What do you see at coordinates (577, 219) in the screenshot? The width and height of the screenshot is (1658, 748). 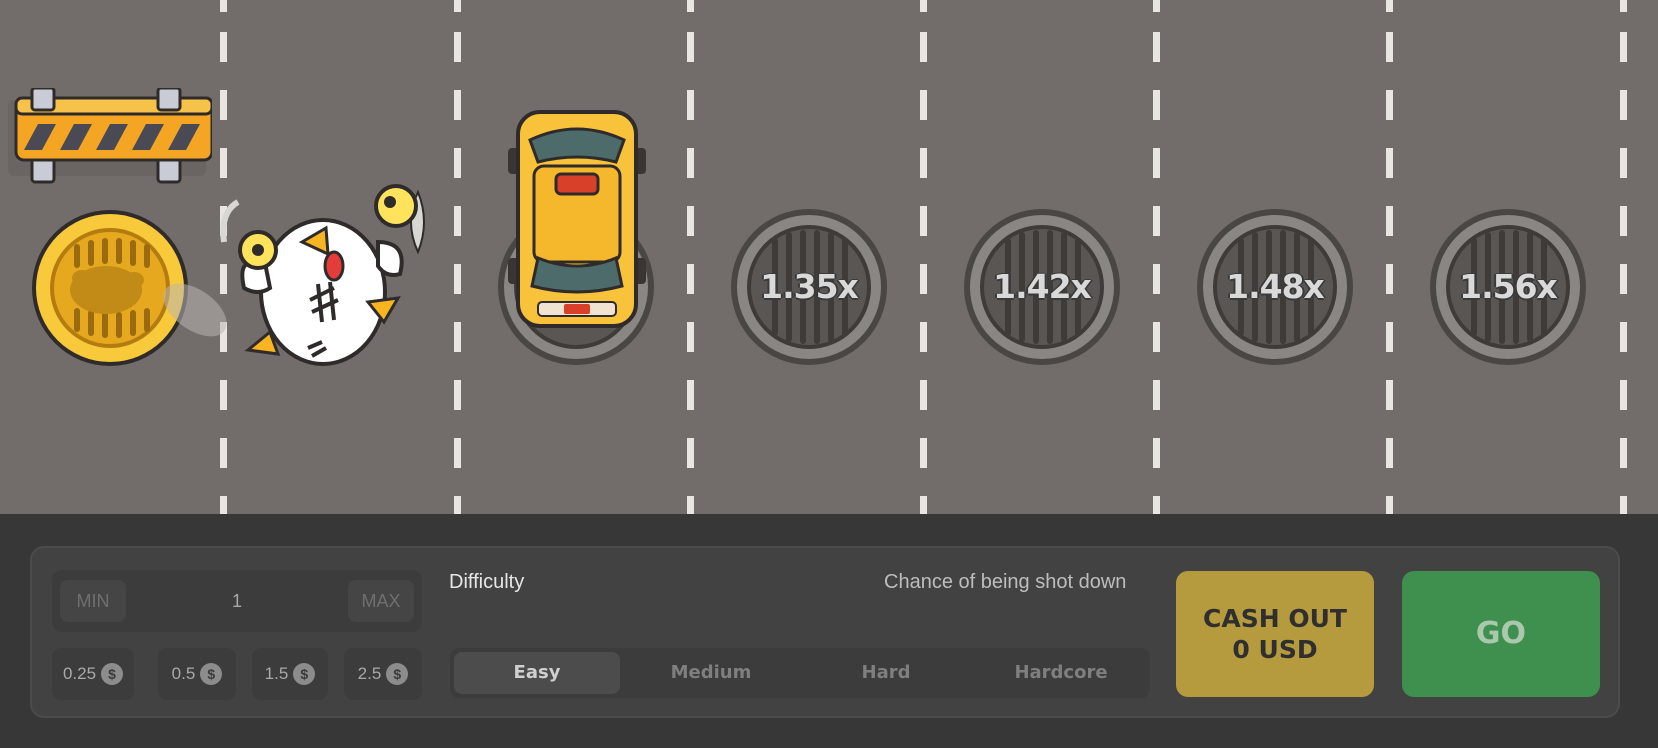 I see `taxi-car-icon` at bounding box center [577, 219].